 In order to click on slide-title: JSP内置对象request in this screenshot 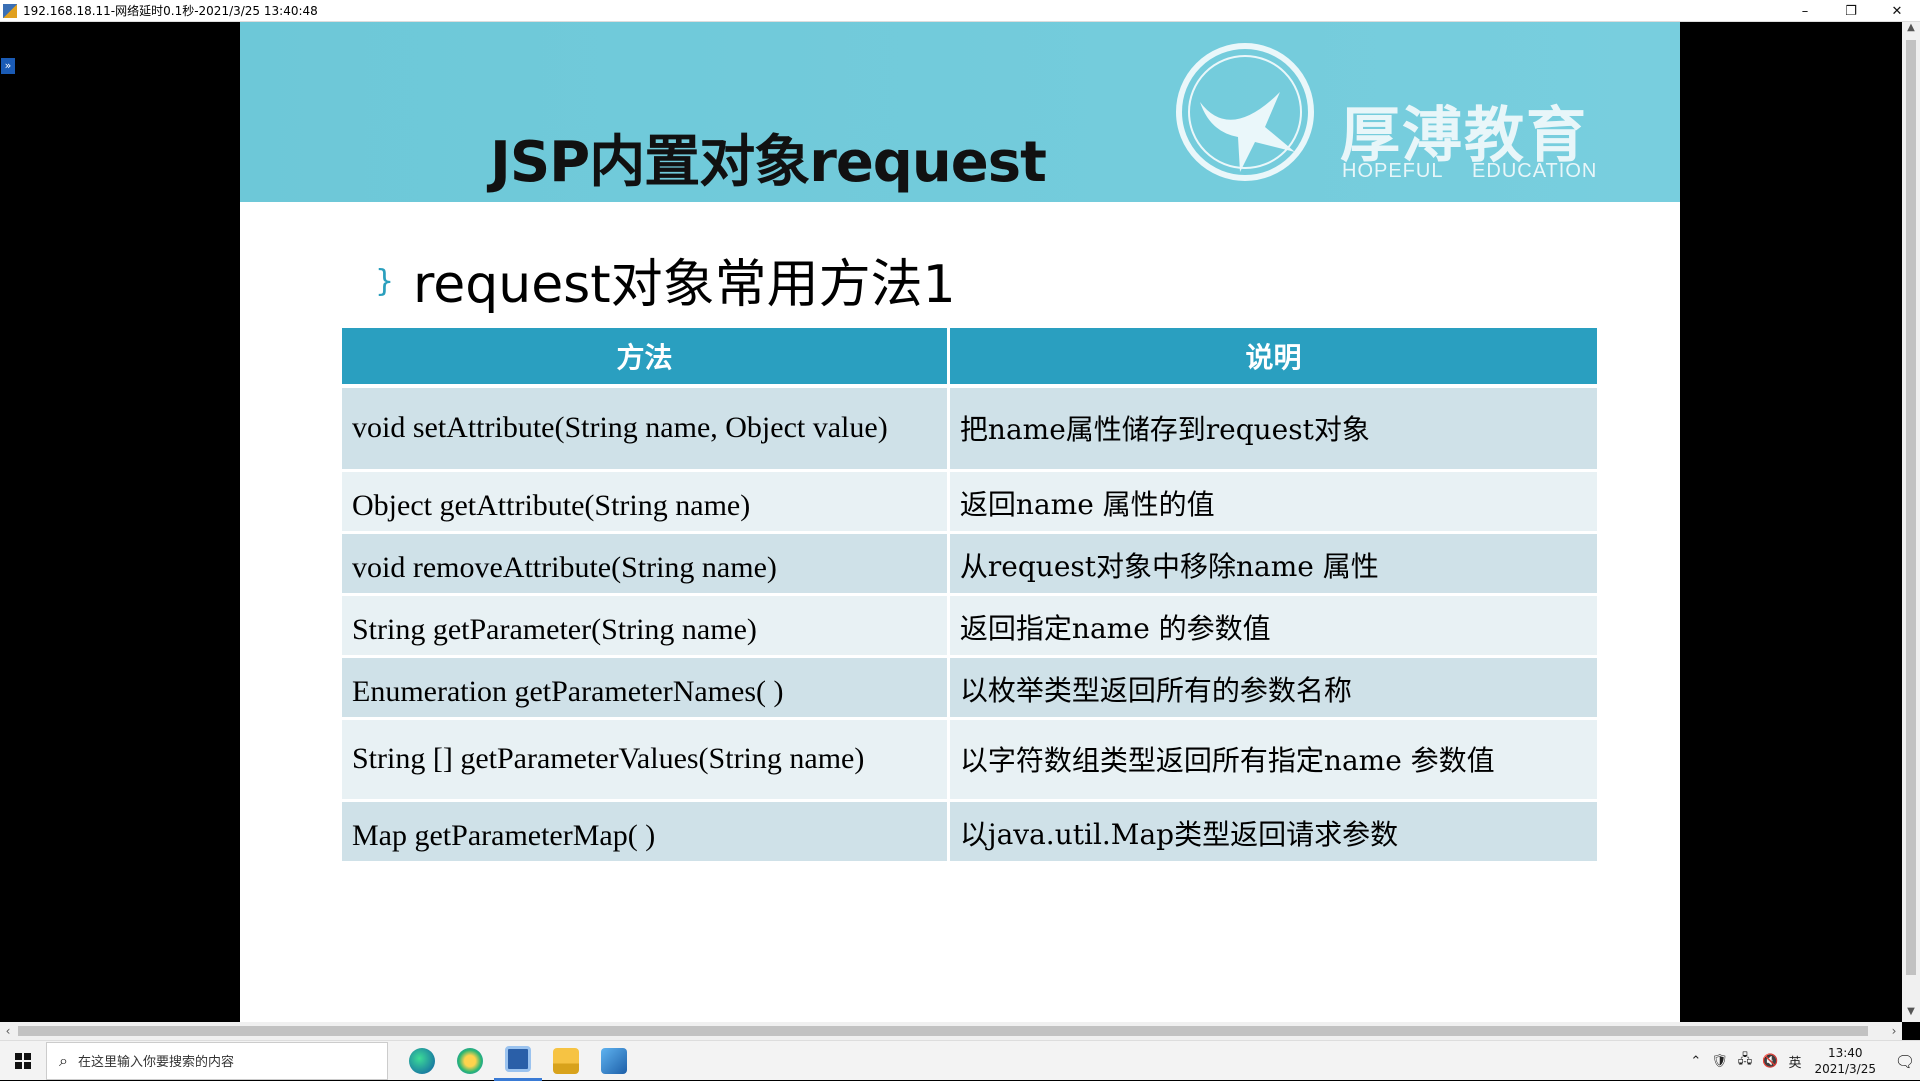, I will do `click(768, 162)`.